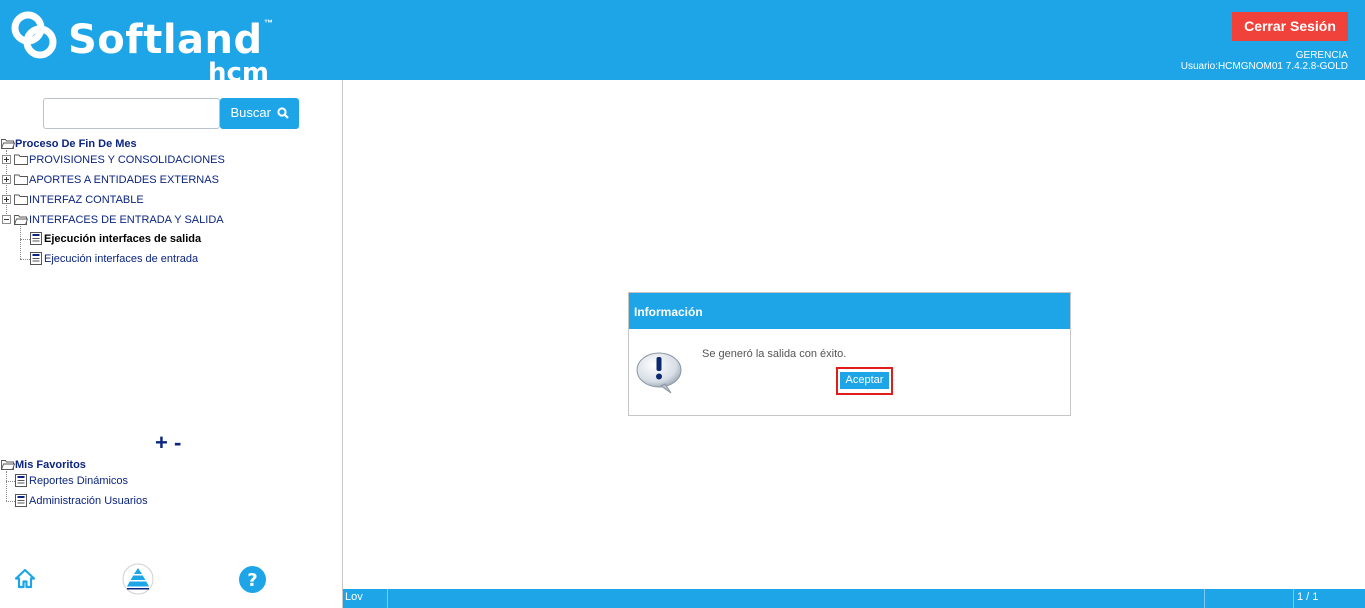 This screenshot has height=608, width=1365. I want to click on collapse-all-button: -, so click(177, 442).